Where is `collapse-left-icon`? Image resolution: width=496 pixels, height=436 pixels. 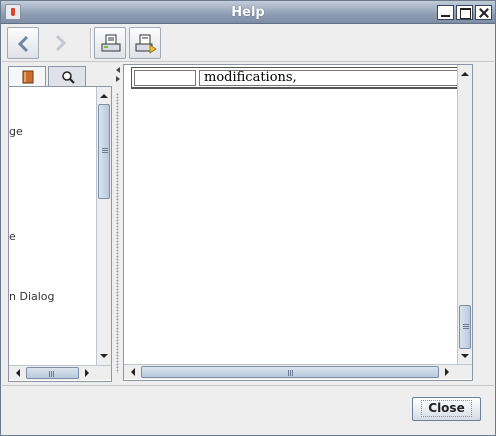
collapse-left-icon is located at coordinates (118, 70).